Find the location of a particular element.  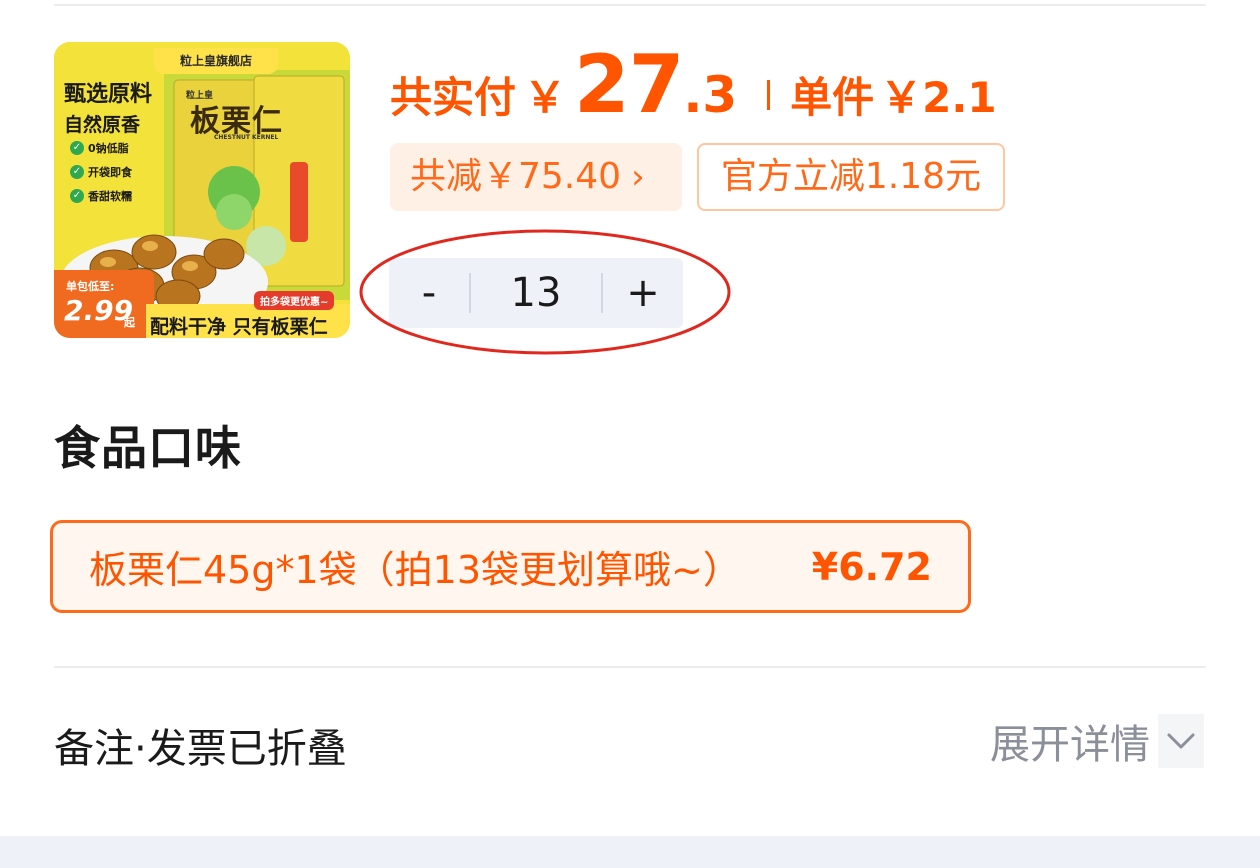

image-headline-2: 自然原香 is located at coordinates (102, 125).